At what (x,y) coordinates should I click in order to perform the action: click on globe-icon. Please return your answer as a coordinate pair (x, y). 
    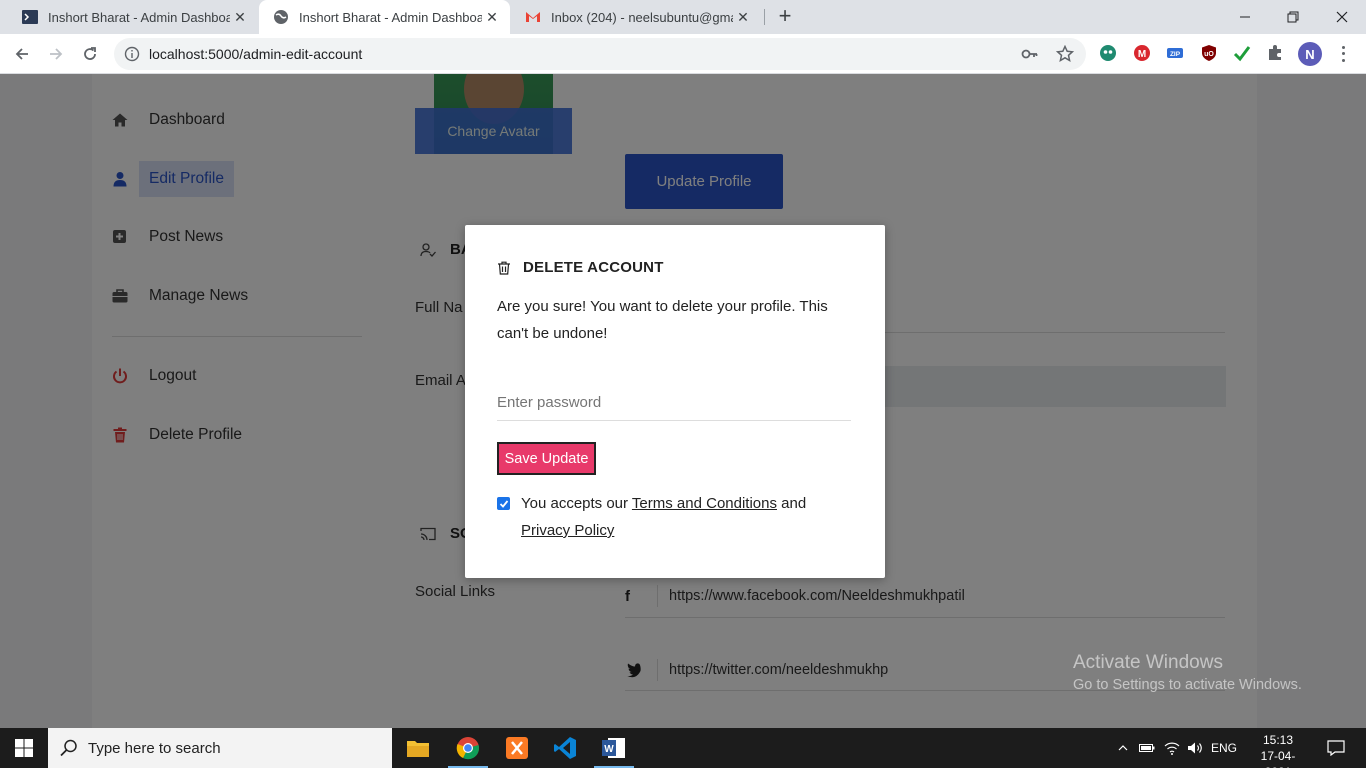
    Looking at the image, I should click on (281, 17).